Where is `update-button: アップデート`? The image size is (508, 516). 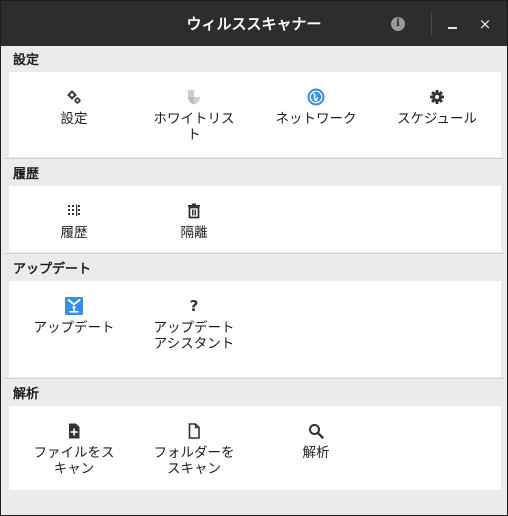
update-button: アップデート is located at coordinates (74, 316).